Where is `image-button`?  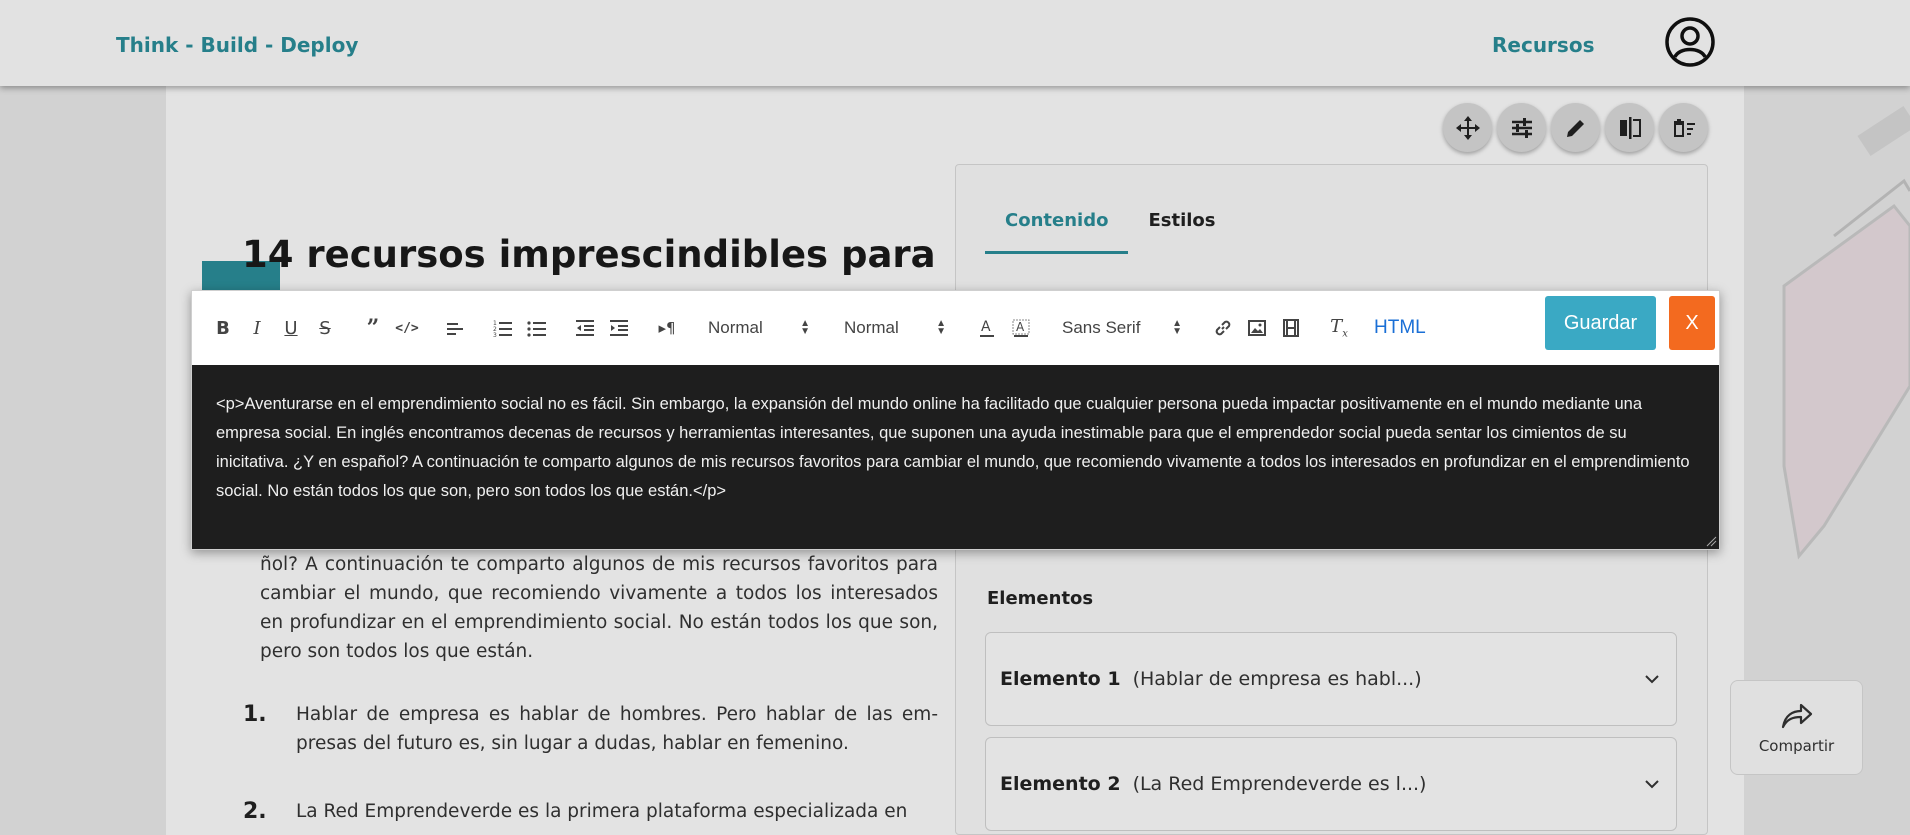
image-button is located at coordinates (1257, 328).